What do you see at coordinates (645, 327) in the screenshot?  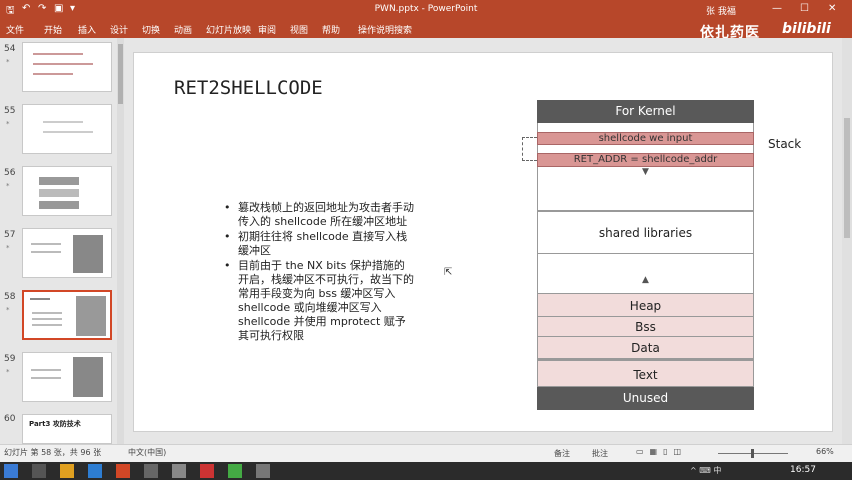 I see `memory-bss-block: Bss` at bounding box center [645, 327].